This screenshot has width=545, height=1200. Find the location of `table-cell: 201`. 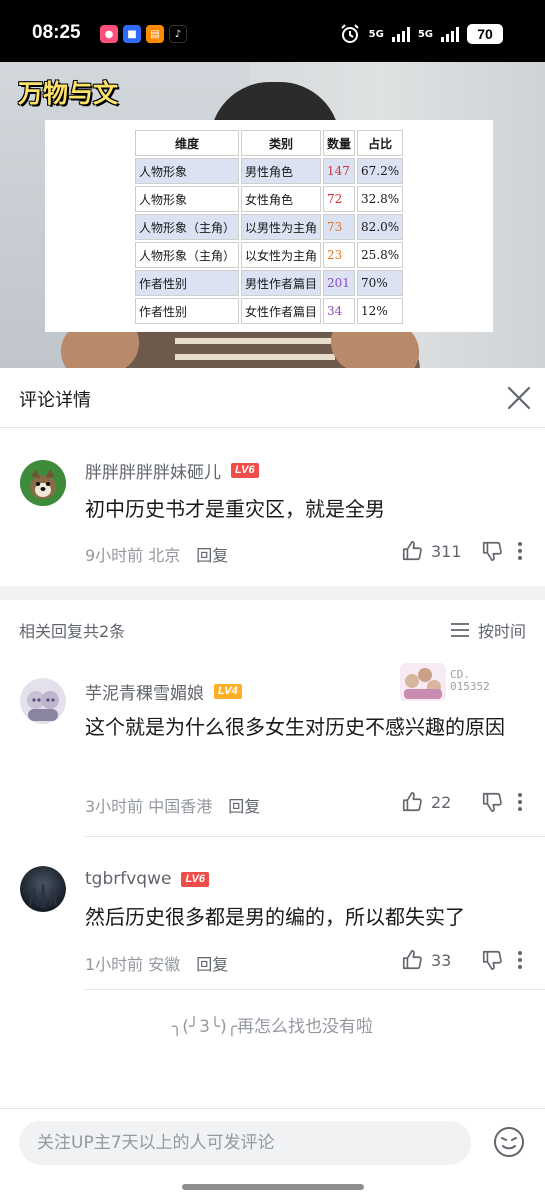

table-cell: 201 is located at coordinates (339, 283).